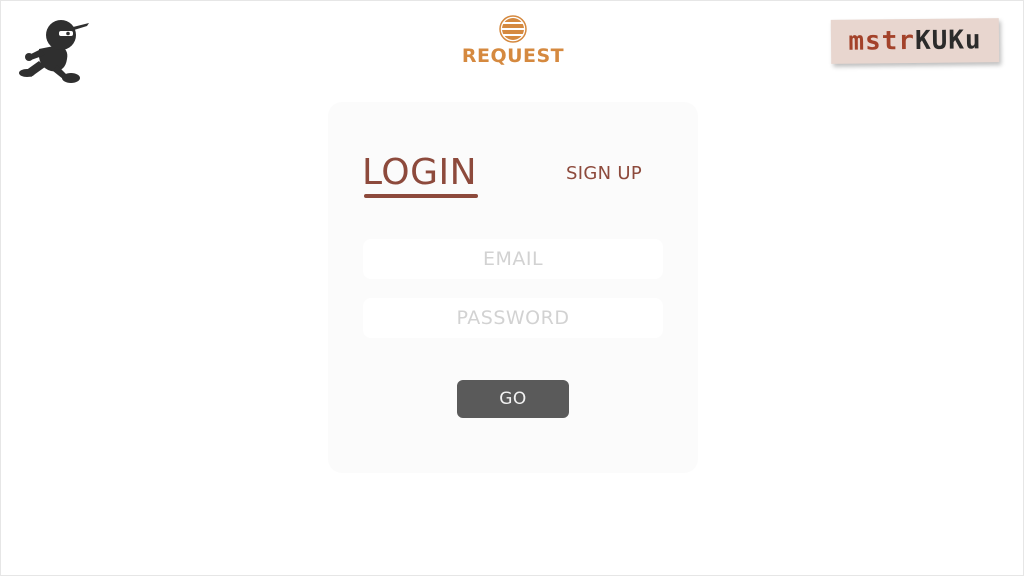  I want to click on badge-text-part1: mstr, so click(882, 41).